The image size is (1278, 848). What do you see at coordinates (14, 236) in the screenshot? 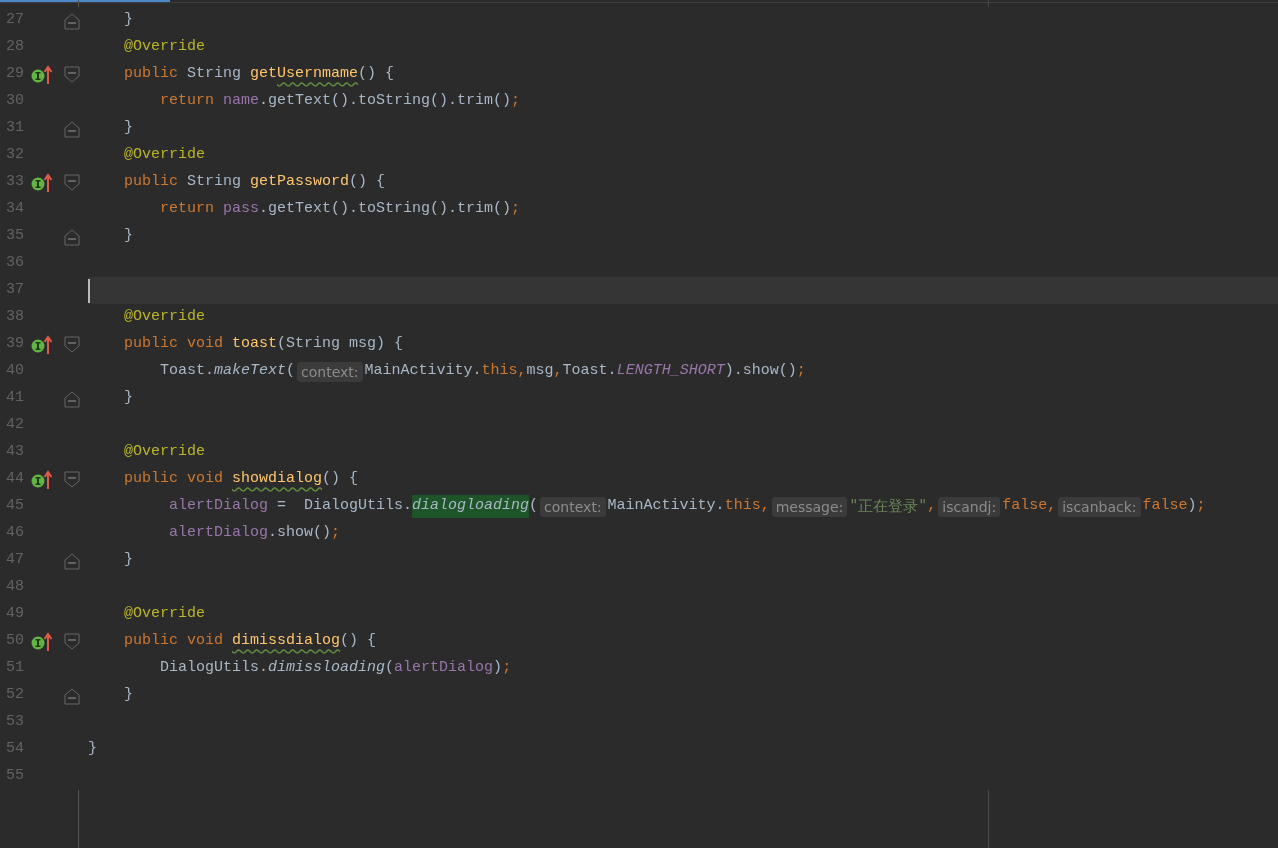
I see `line-number: 35` at bounding box center [14, 236].